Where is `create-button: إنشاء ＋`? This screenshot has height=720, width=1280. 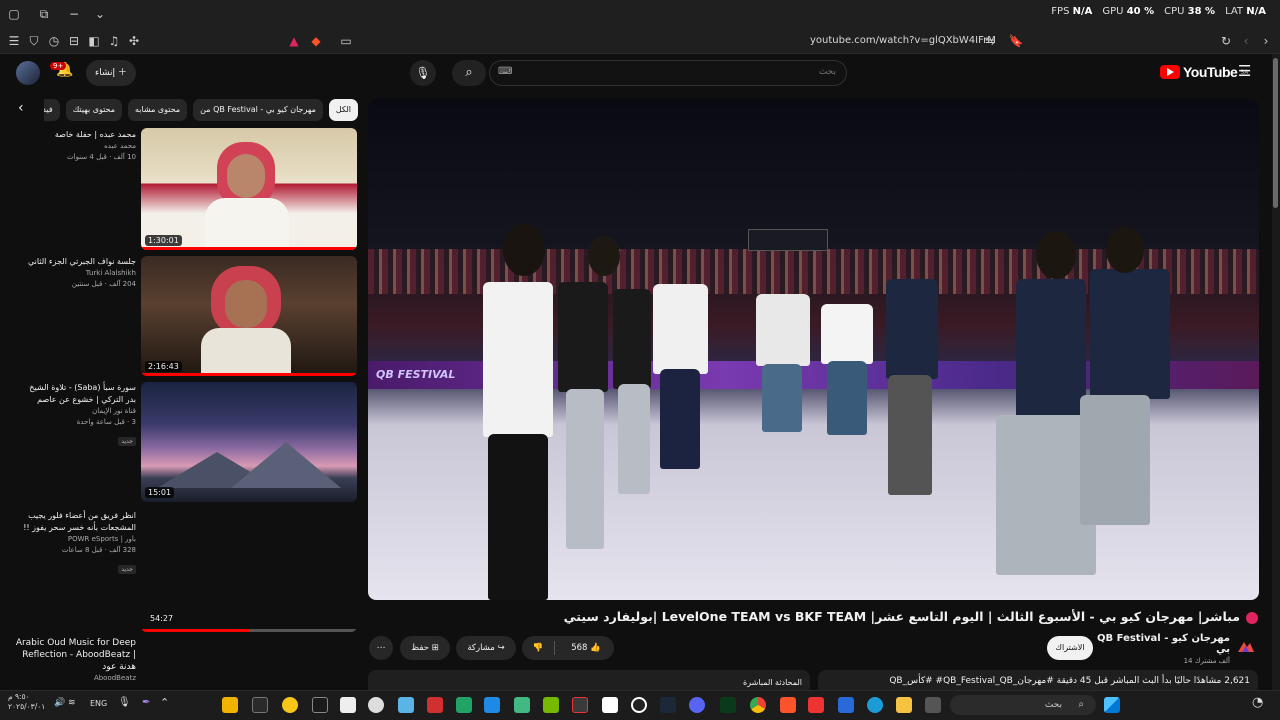
create-button: إنشاء ＋ is located at coordinates (111, 73).